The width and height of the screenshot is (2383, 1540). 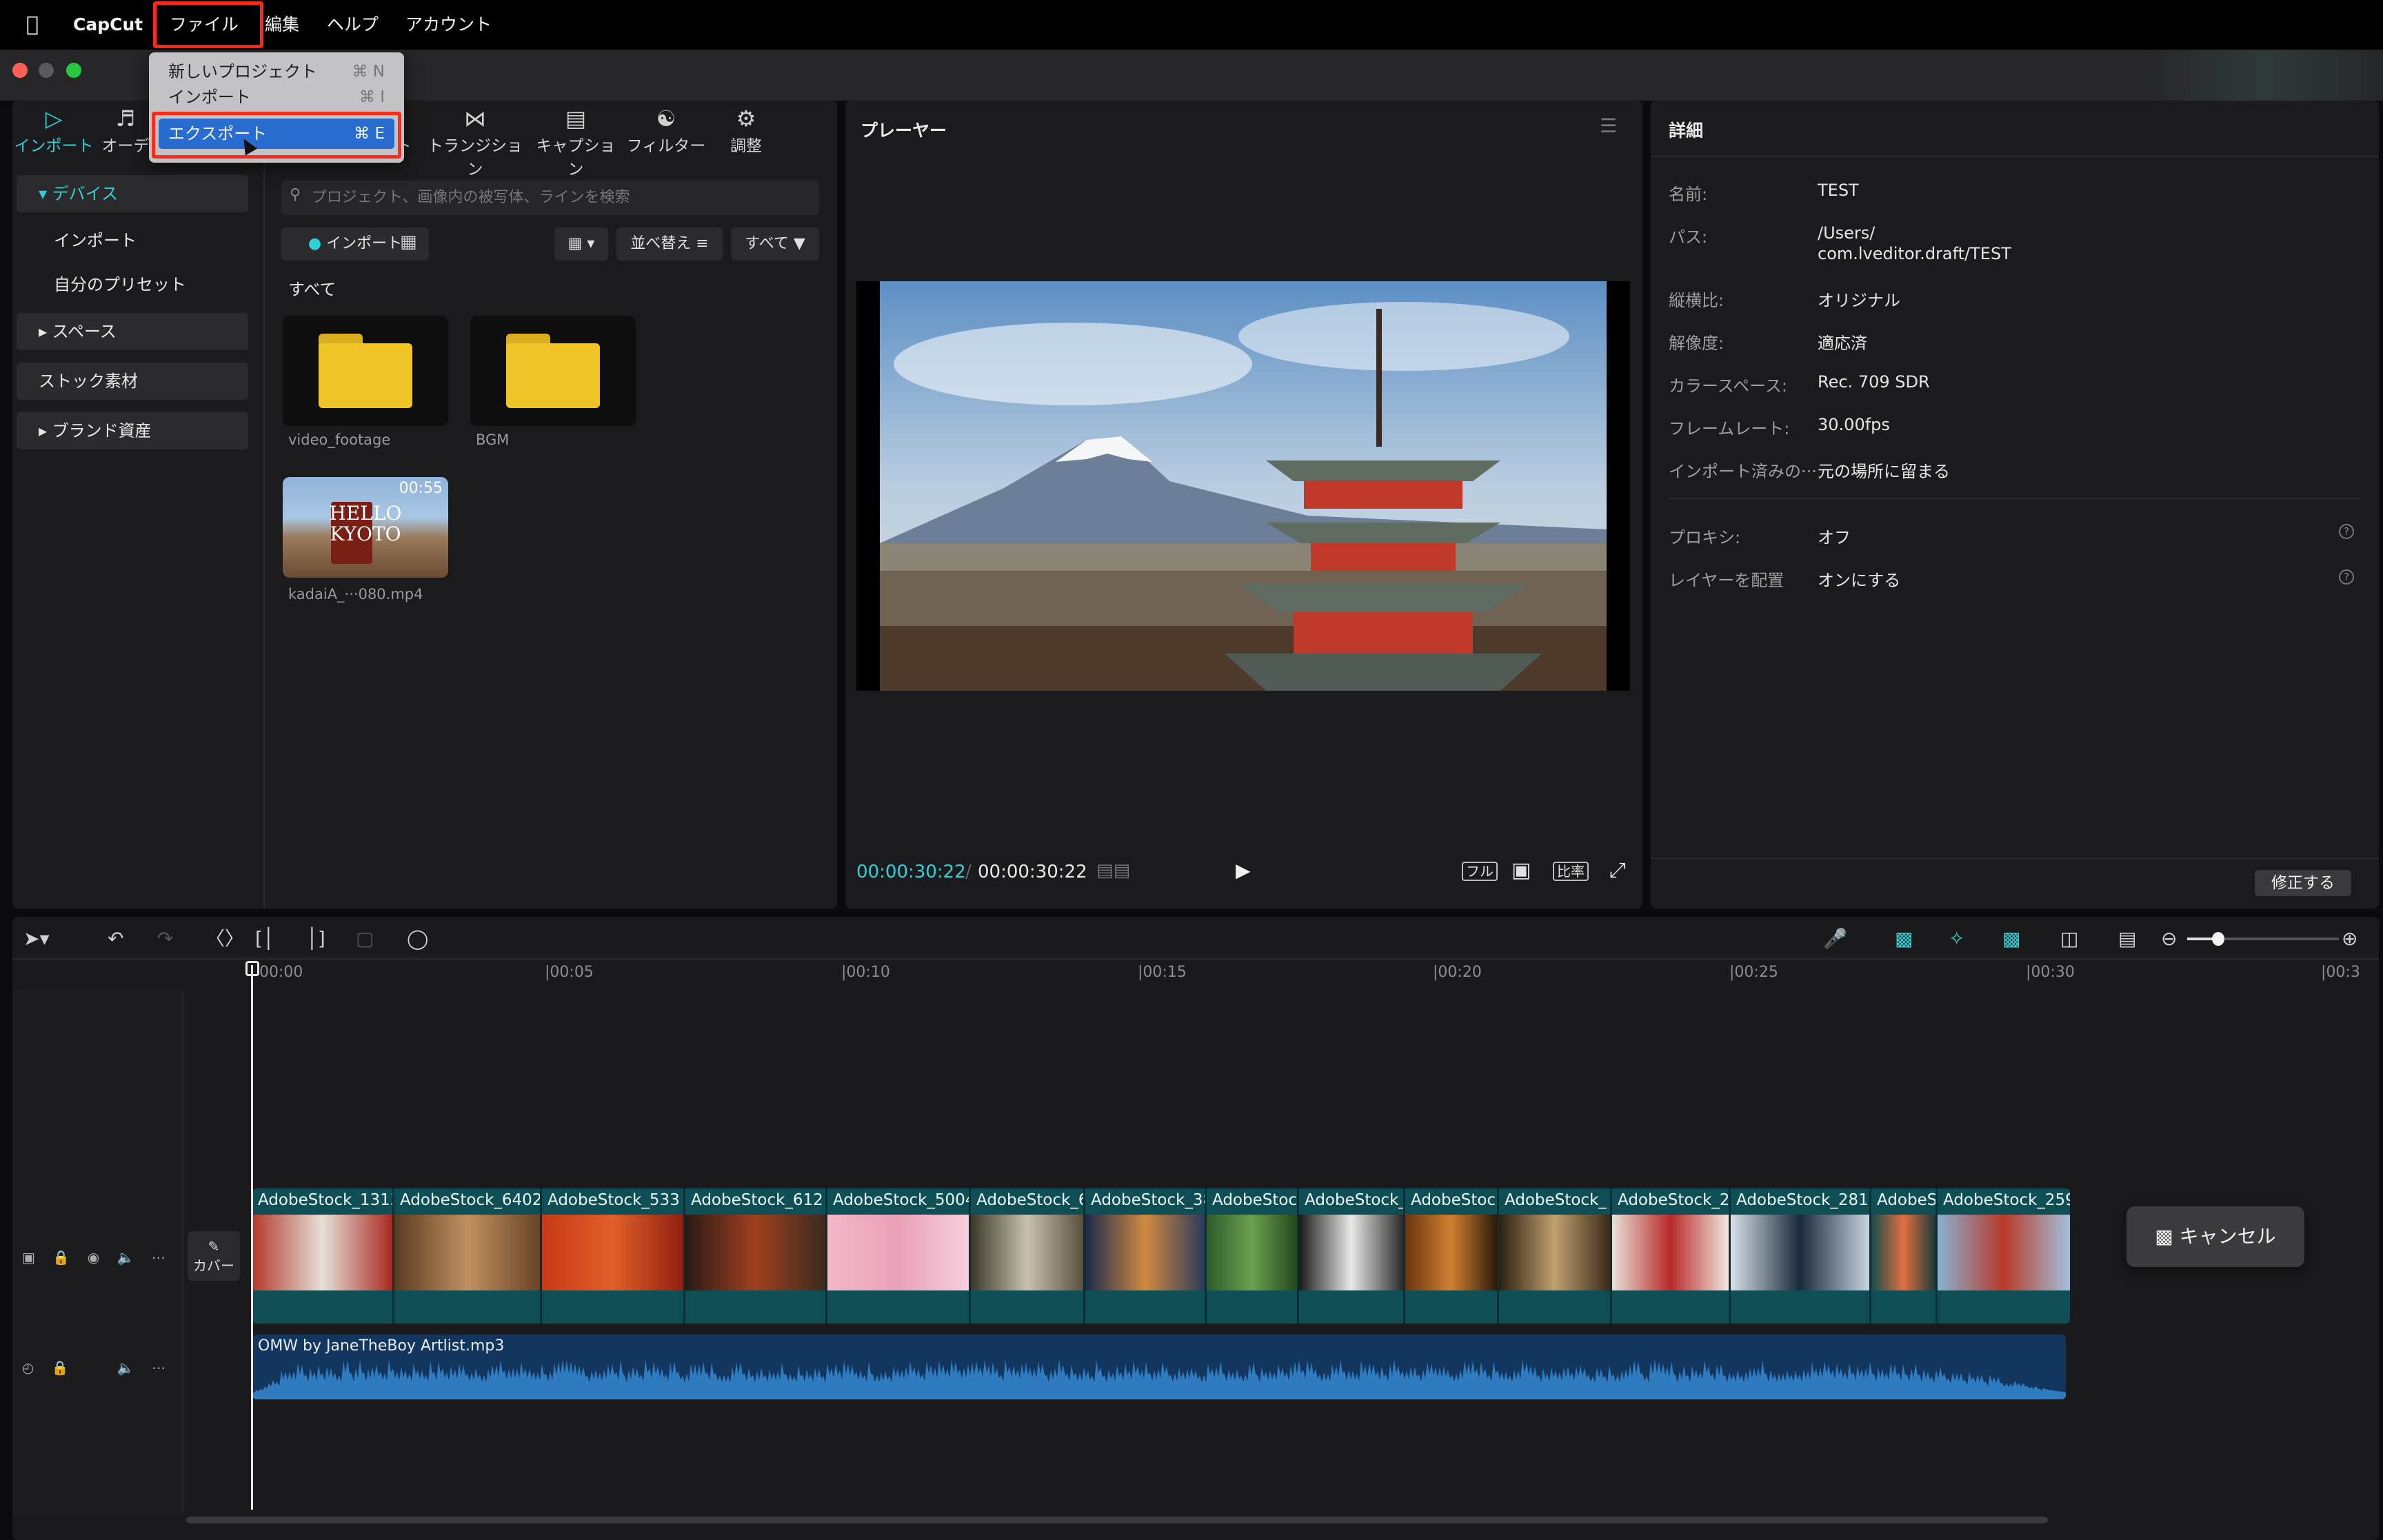 What do you see at coordinates (132, 241) in the screenshot?
I see `sidebar-item-import: インポート` at bounding box center [132, 241].